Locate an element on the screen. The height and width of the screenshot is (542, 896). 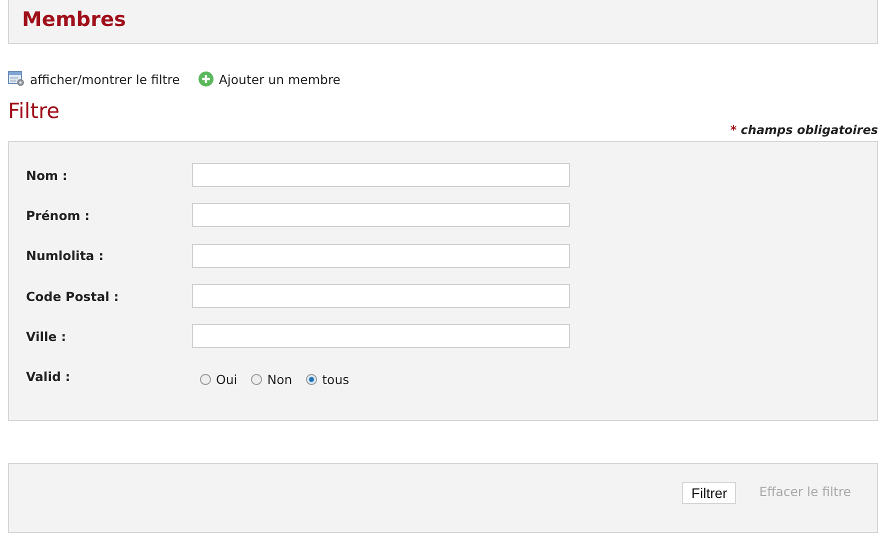
toggle-filter-link: afficher/montrer le filtre is located at coordinates (94, 79).